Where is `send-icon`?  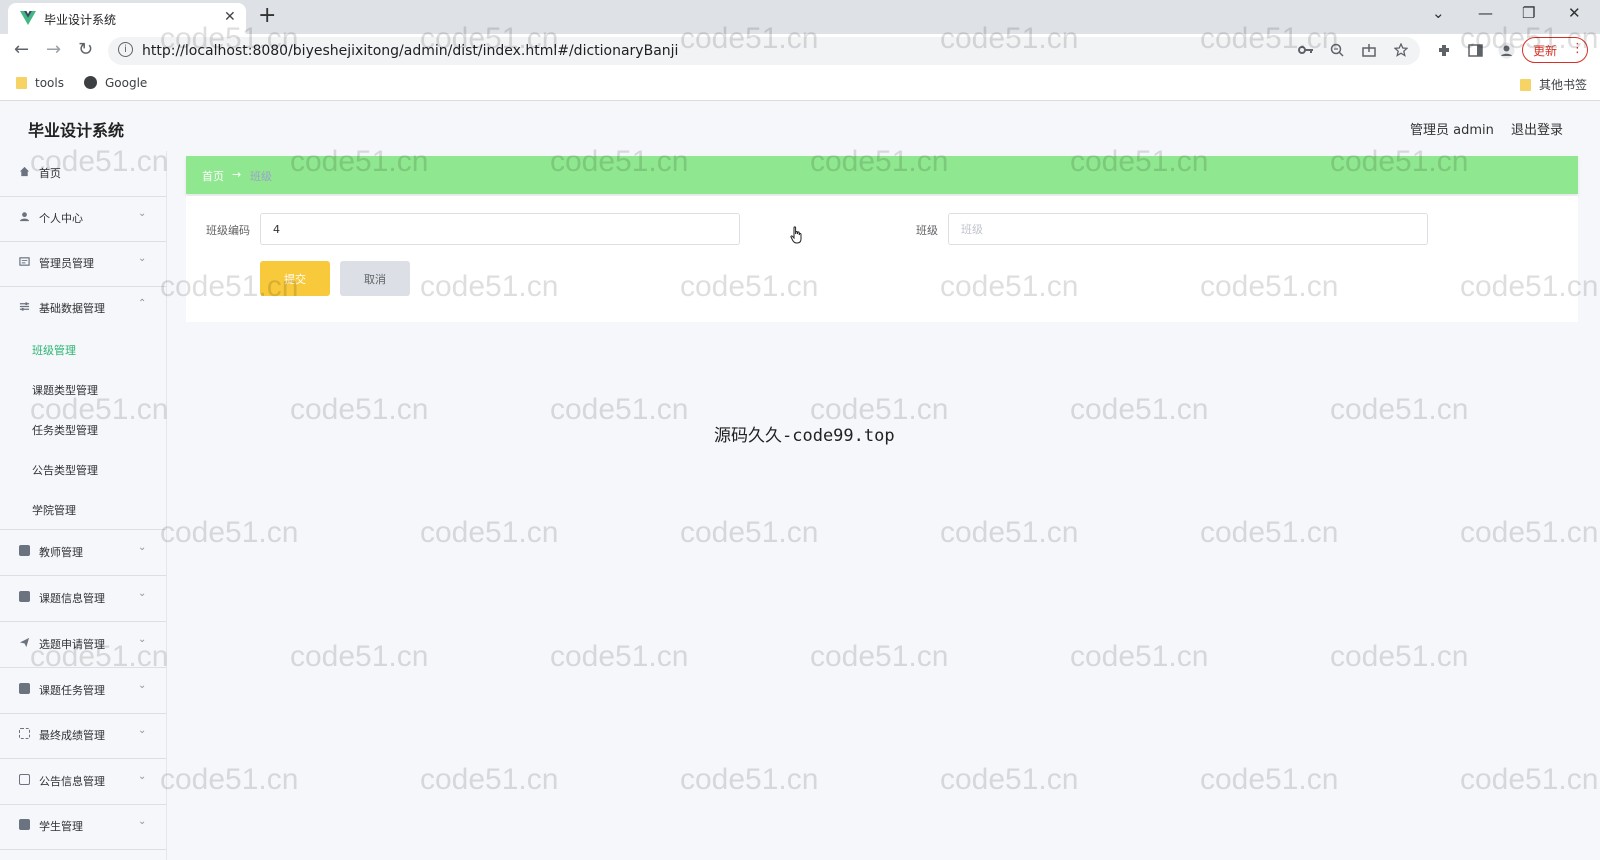
send-icon is located at coordinates (24, 642).